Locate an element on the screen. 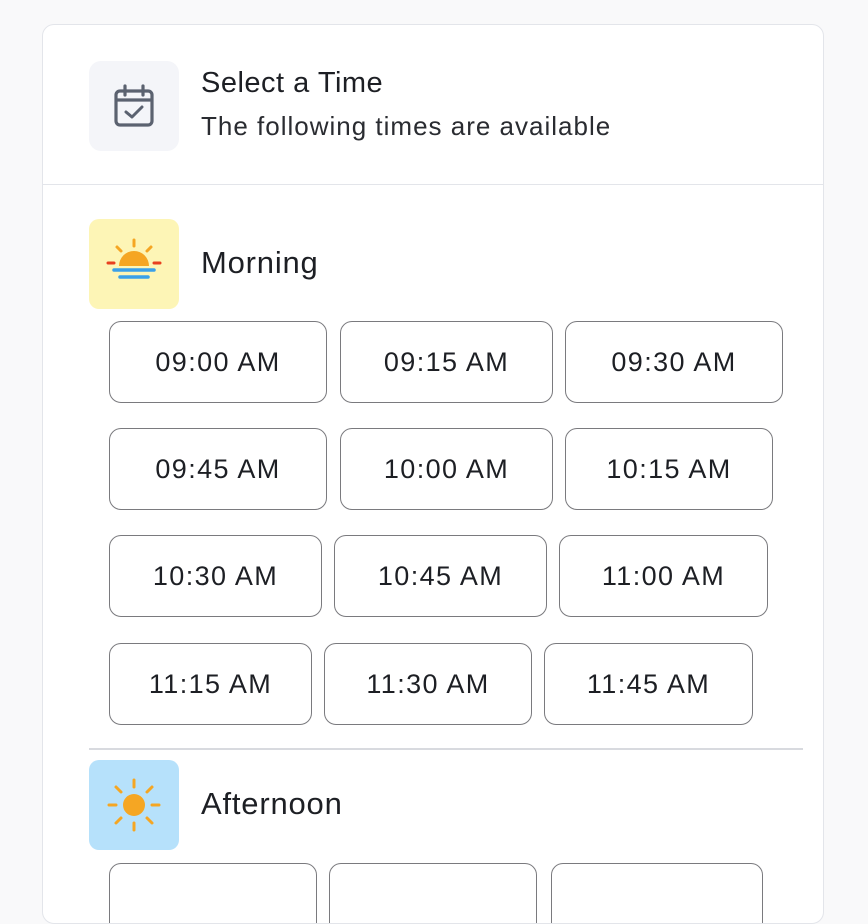 This screenshot has width=868, height=924. time-slot-button: 10:45 AM is located at coordinates (440, 576).